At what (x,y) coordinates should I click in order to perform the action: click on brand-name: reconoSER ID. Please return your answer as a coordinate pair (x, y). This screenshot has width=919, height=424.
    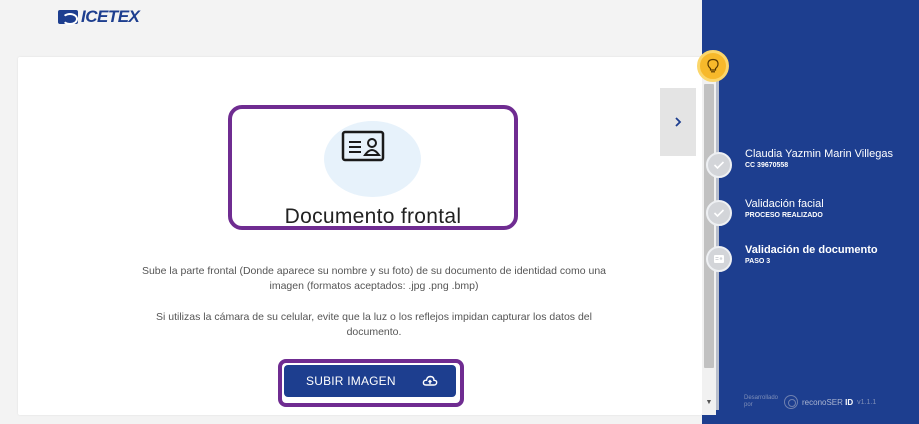
    Looking at the image, I should click on (827, 402).